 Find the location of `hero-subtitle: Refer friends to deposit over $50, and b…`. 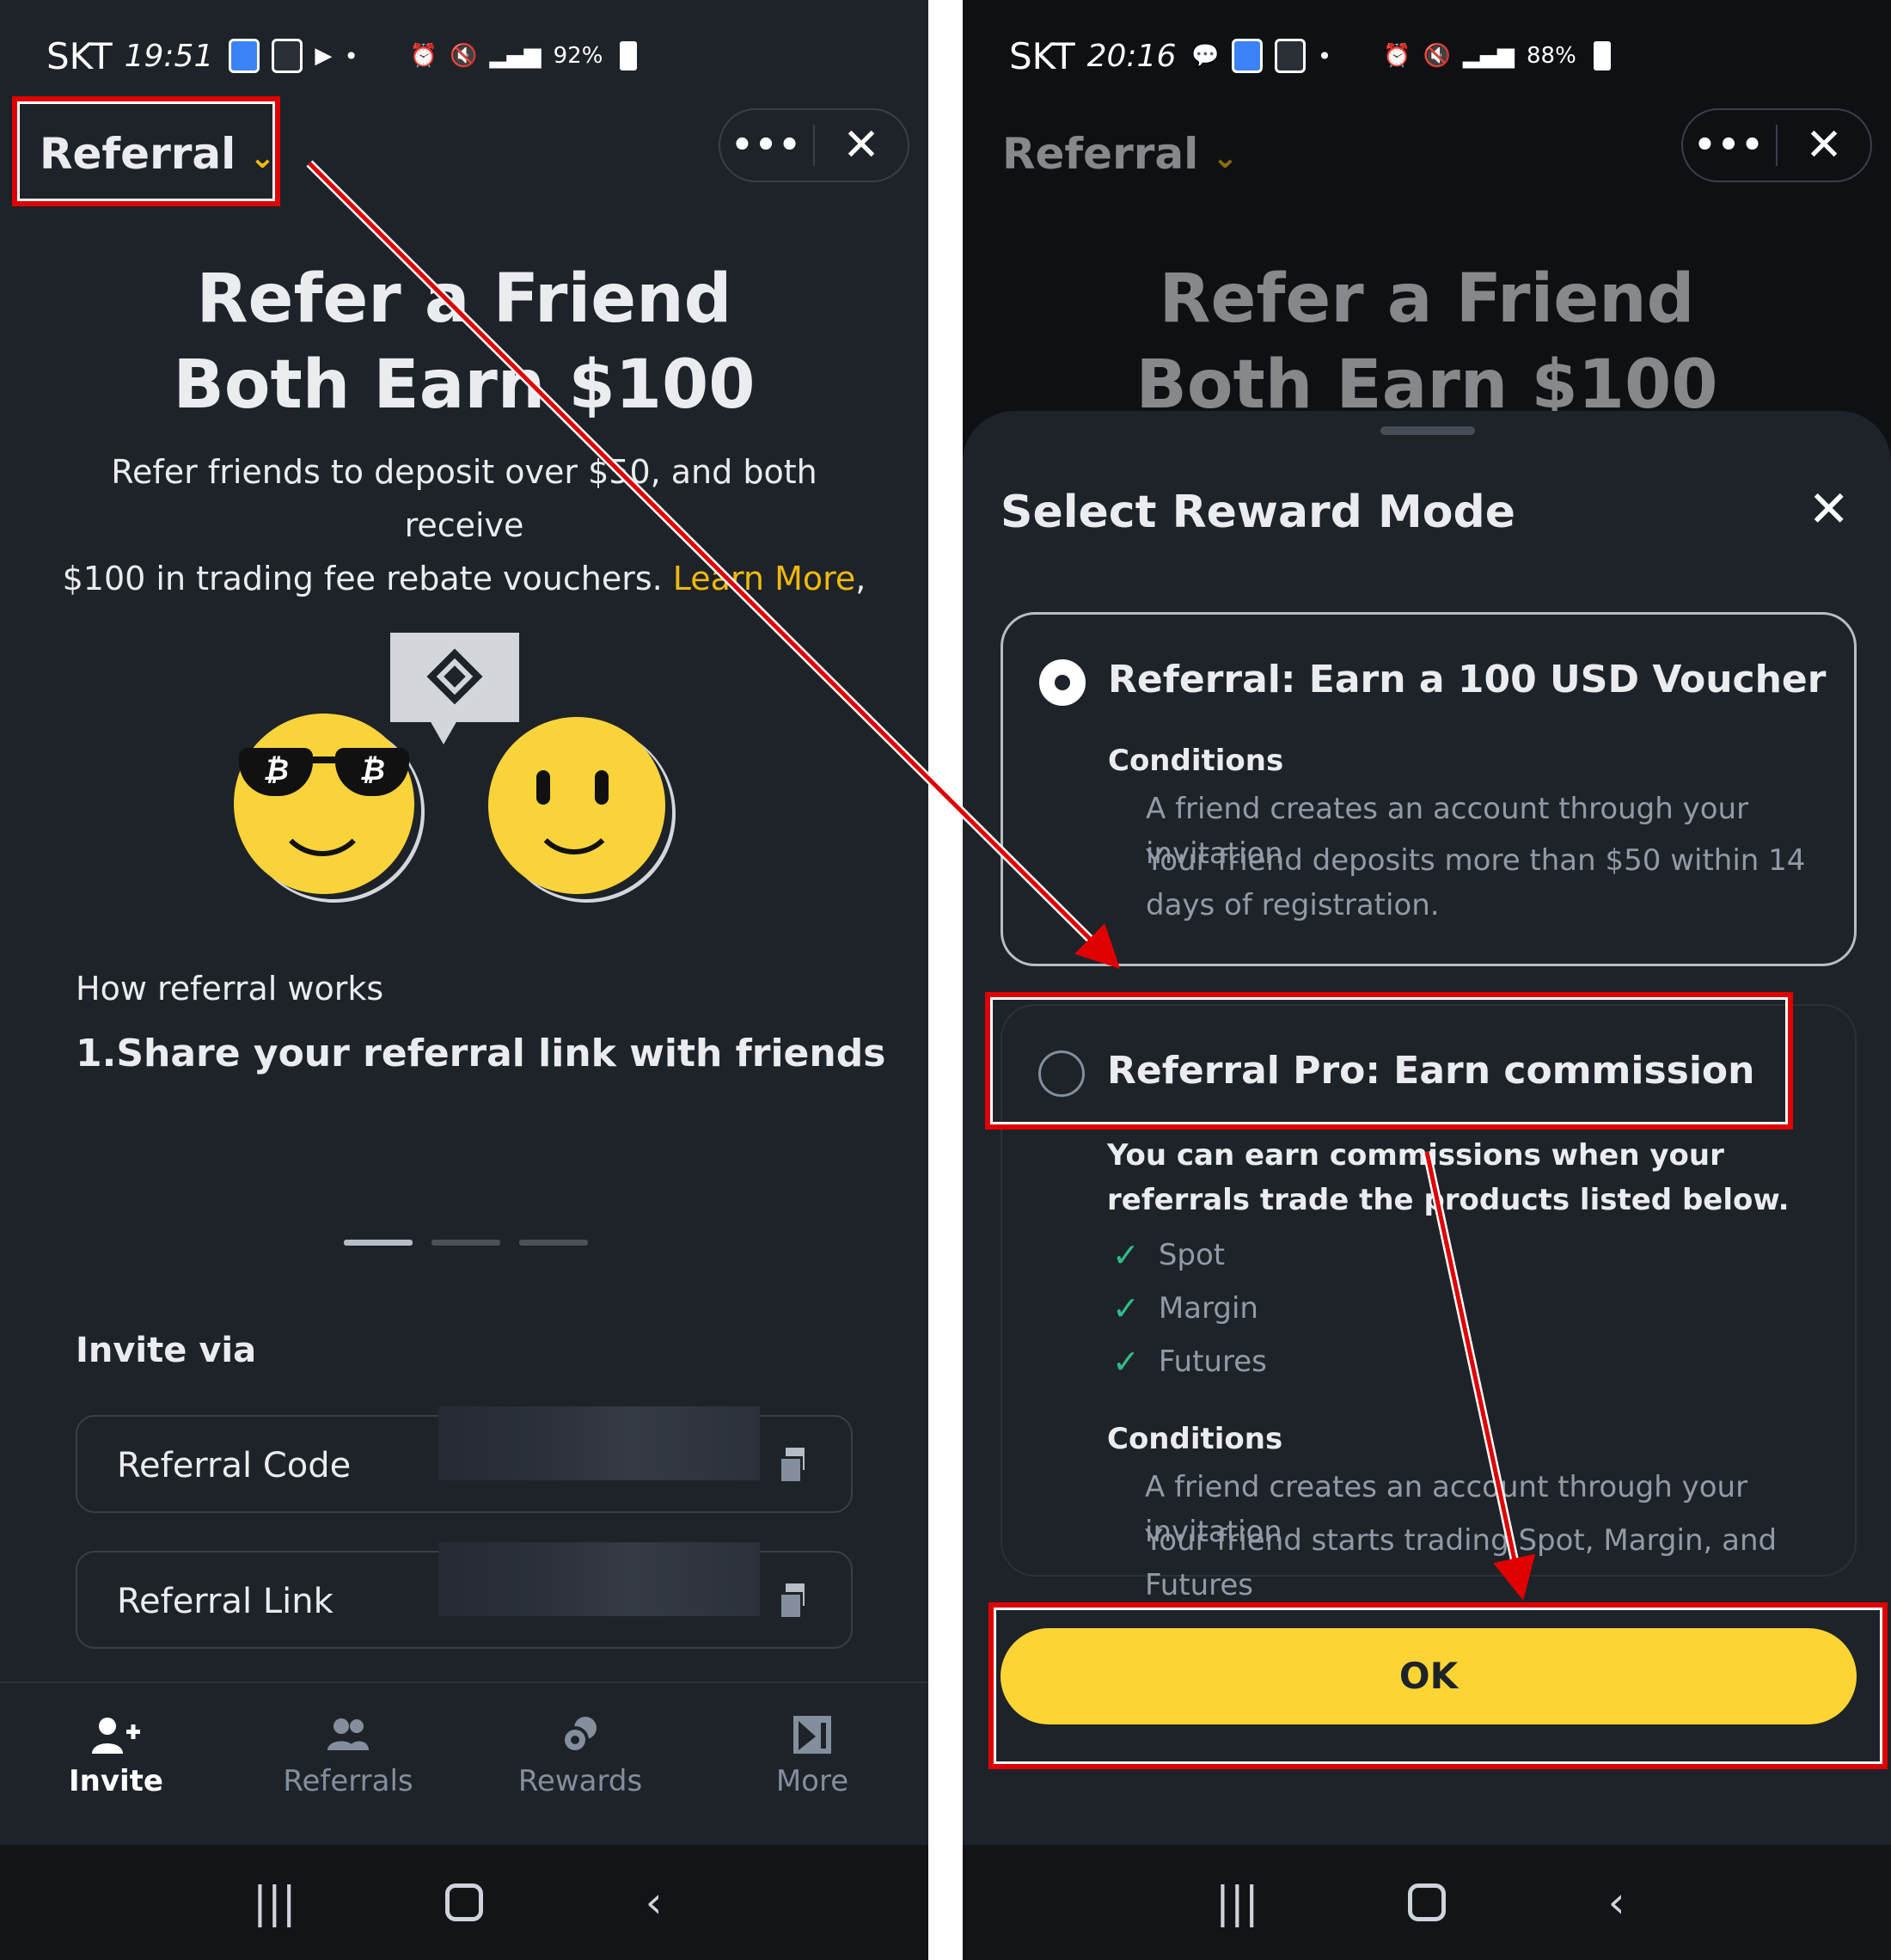

hero-subtitle: Refer friends to deposit over $50, and b… is located at coordinates (464, 525).